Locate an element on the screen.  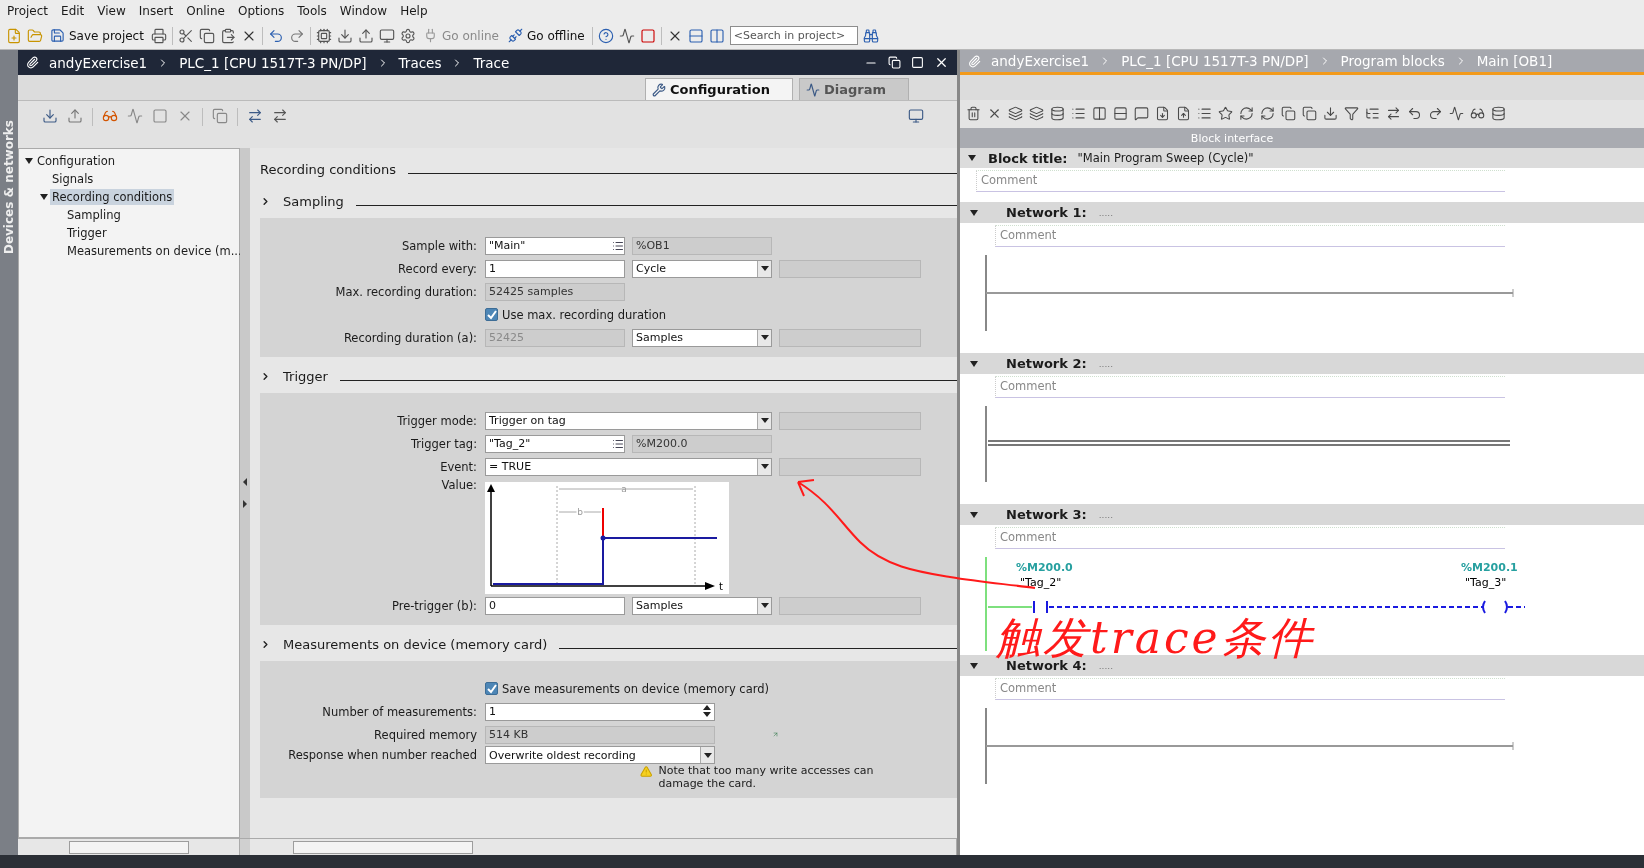
dropdown: = TRUE is located at coordinates (628, 466).